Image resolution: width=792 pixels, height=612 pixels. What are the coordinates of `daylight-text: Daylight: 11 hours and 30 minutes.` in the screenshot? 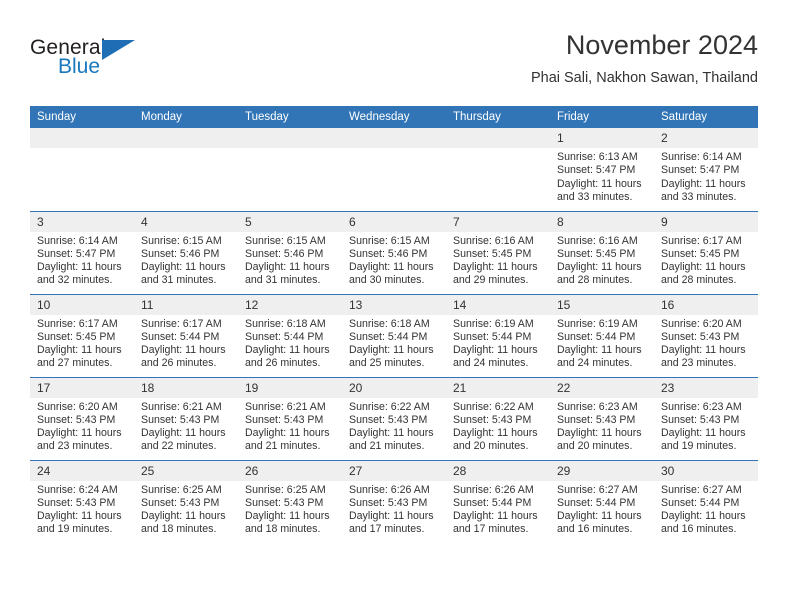 It's located at (391, 274).